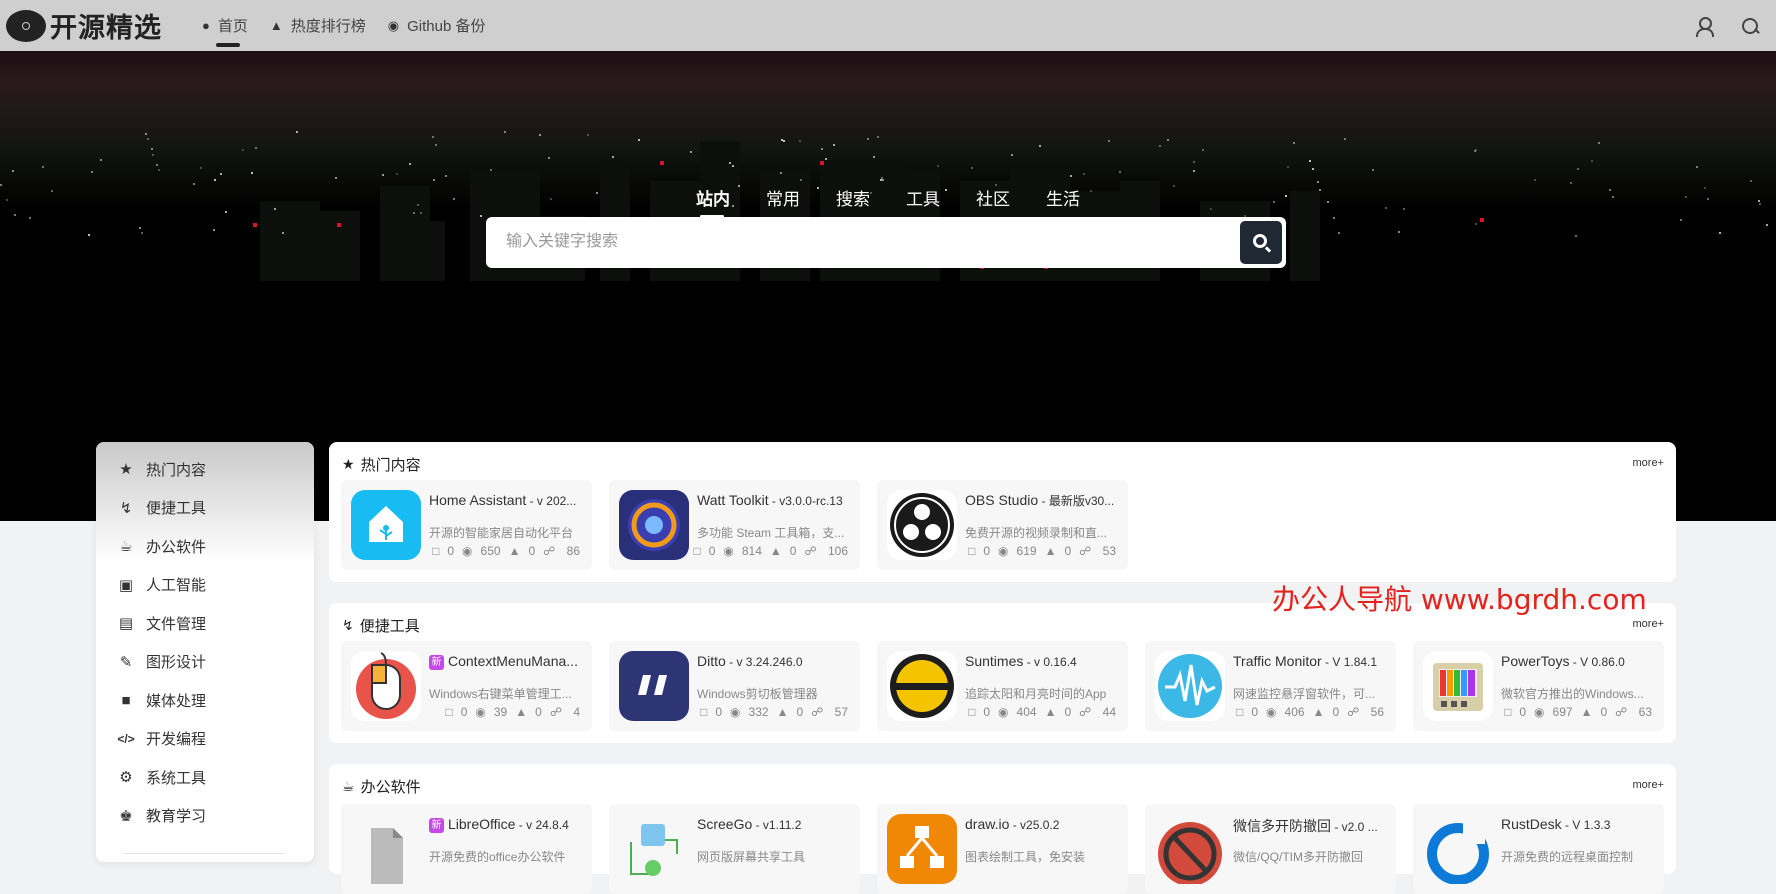 This screenshot has height=894, width=1776. What do you see at coordinates (1038, 712) in the screenshot?
I see `app-stats: □ 0 ◉ 404 ▲ 0 ☍ 44` at bounding box center [1038, 712].